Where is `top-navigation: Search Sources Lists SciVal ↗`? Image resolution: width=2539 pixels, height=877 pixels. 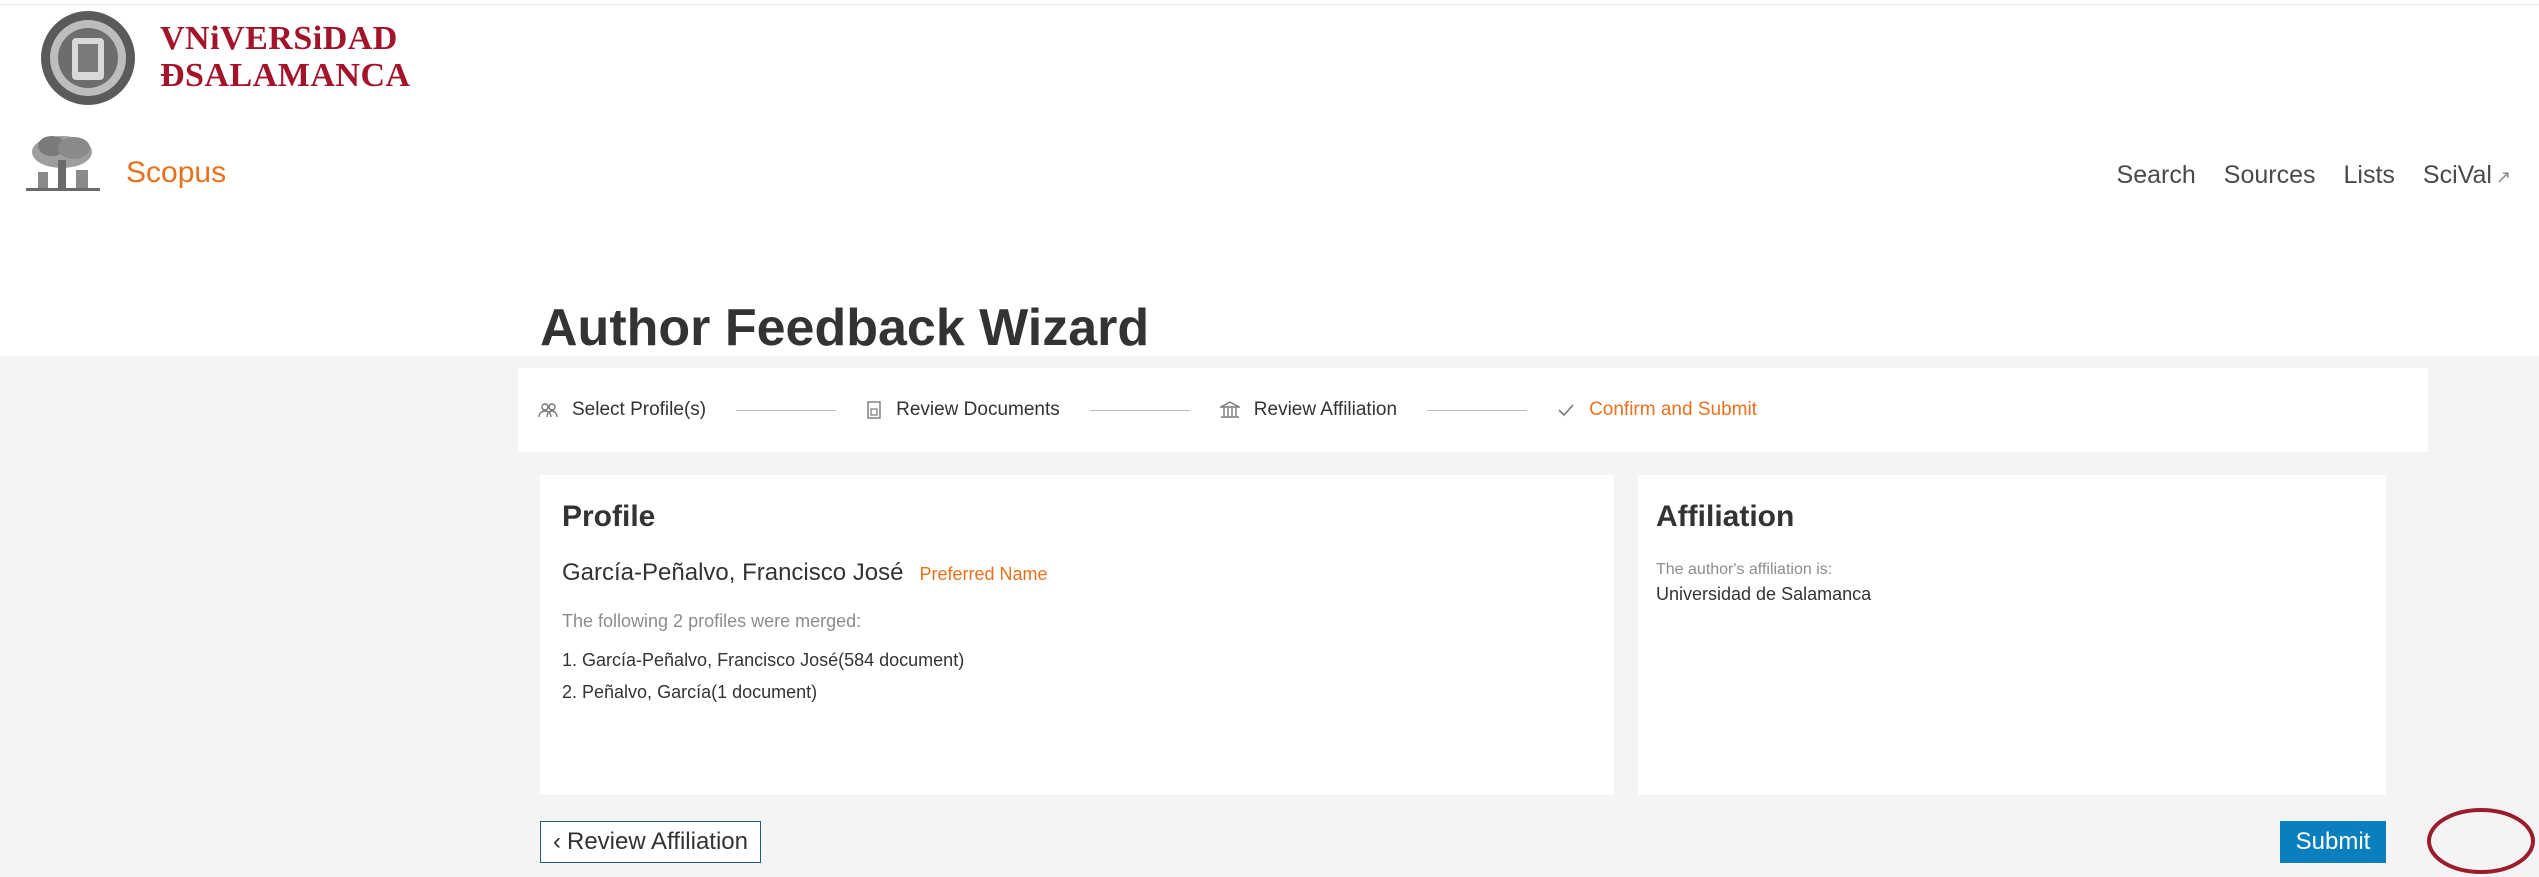 top-navigation: Search Sources Lists SciVal ↗ is located at coordinates (2314, 176).